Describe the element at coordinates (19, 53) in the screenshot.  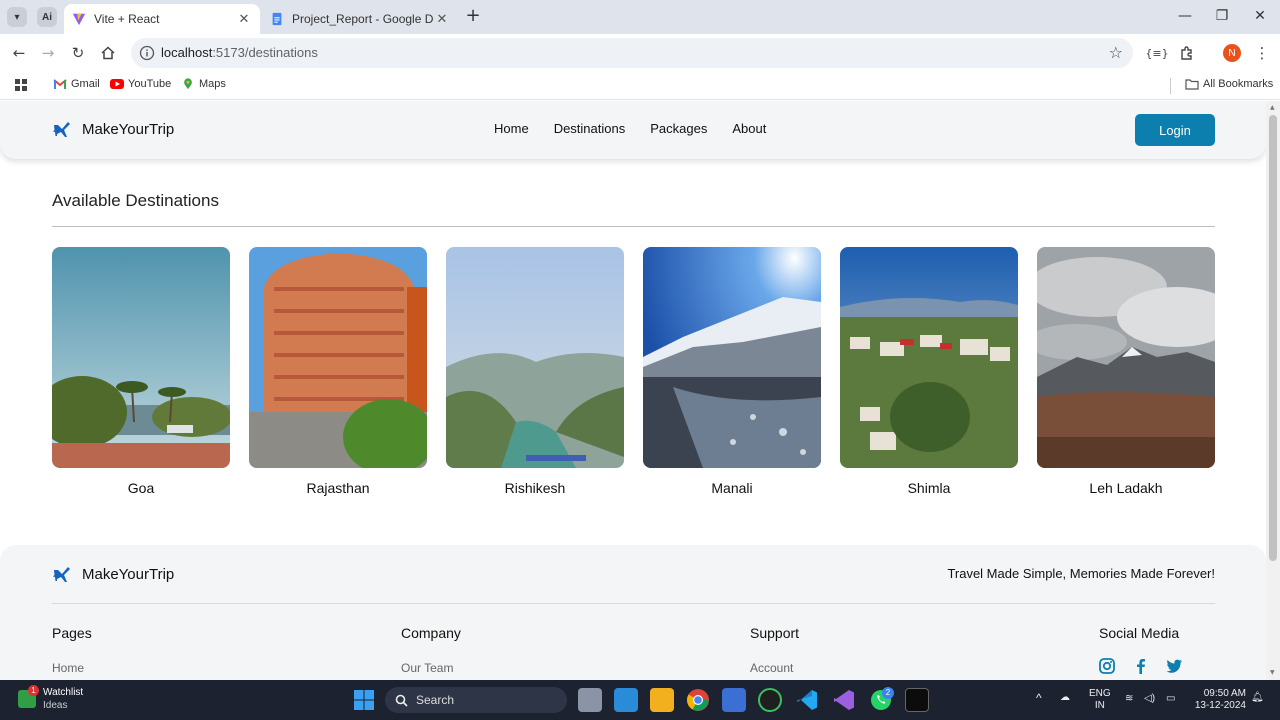
I see `back-button: ←` at that location.